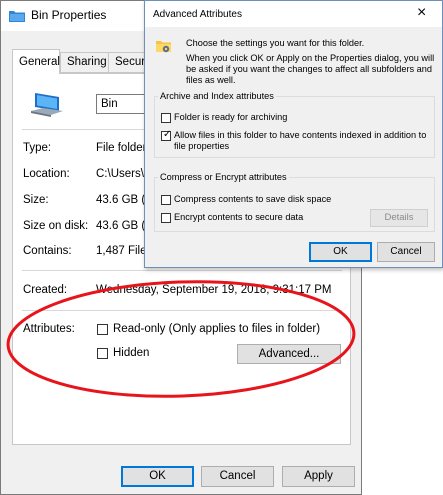 This screenshot has width=443, height=495. What do you see at coordinates (36, 200) in the screenshot?
I see `size-label: Size:` at bounding box center [36, 200].